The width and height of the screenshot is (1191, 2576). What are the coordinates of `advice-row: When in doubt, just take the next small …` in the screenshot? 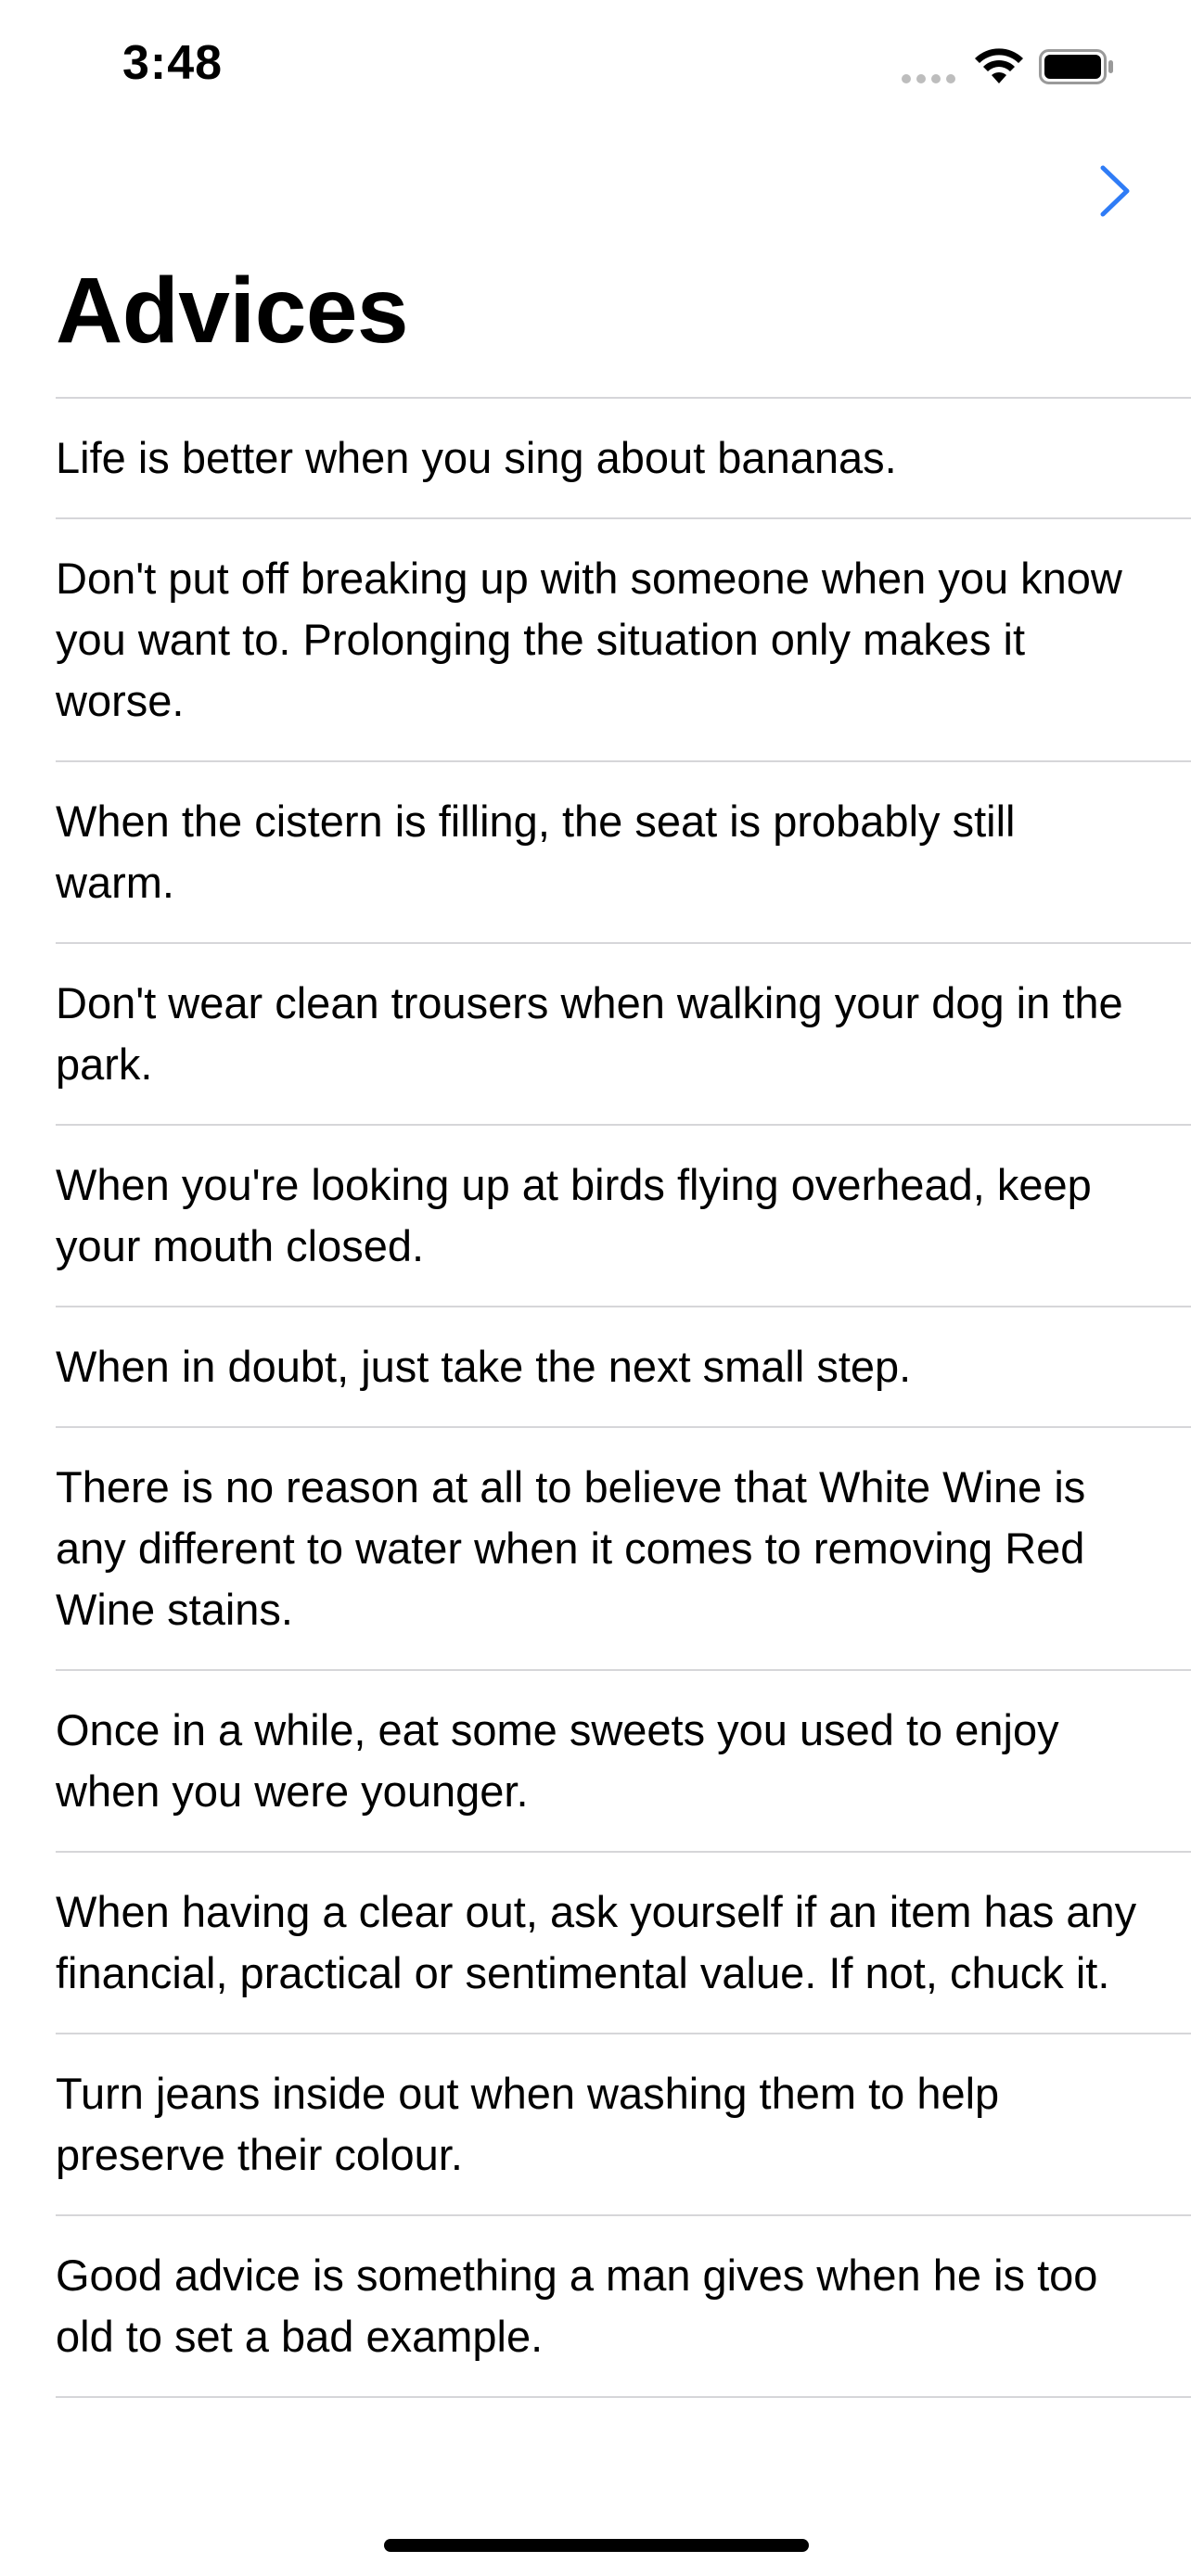 It's located at (623, 1367).